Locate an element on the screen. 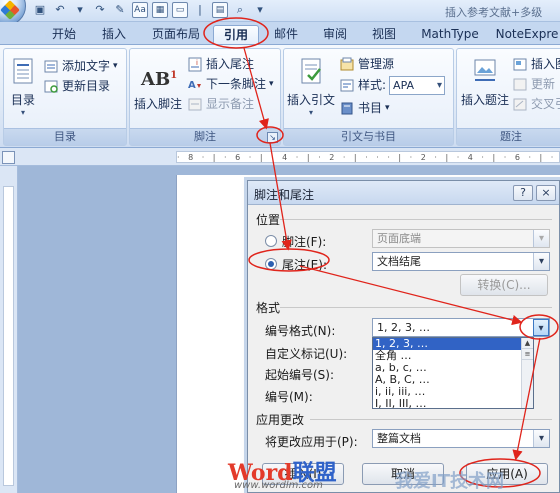 This screenshot has height=493, width=560. apply-to-dropdown-icon: ▾ is located at coordinates (541, 438).